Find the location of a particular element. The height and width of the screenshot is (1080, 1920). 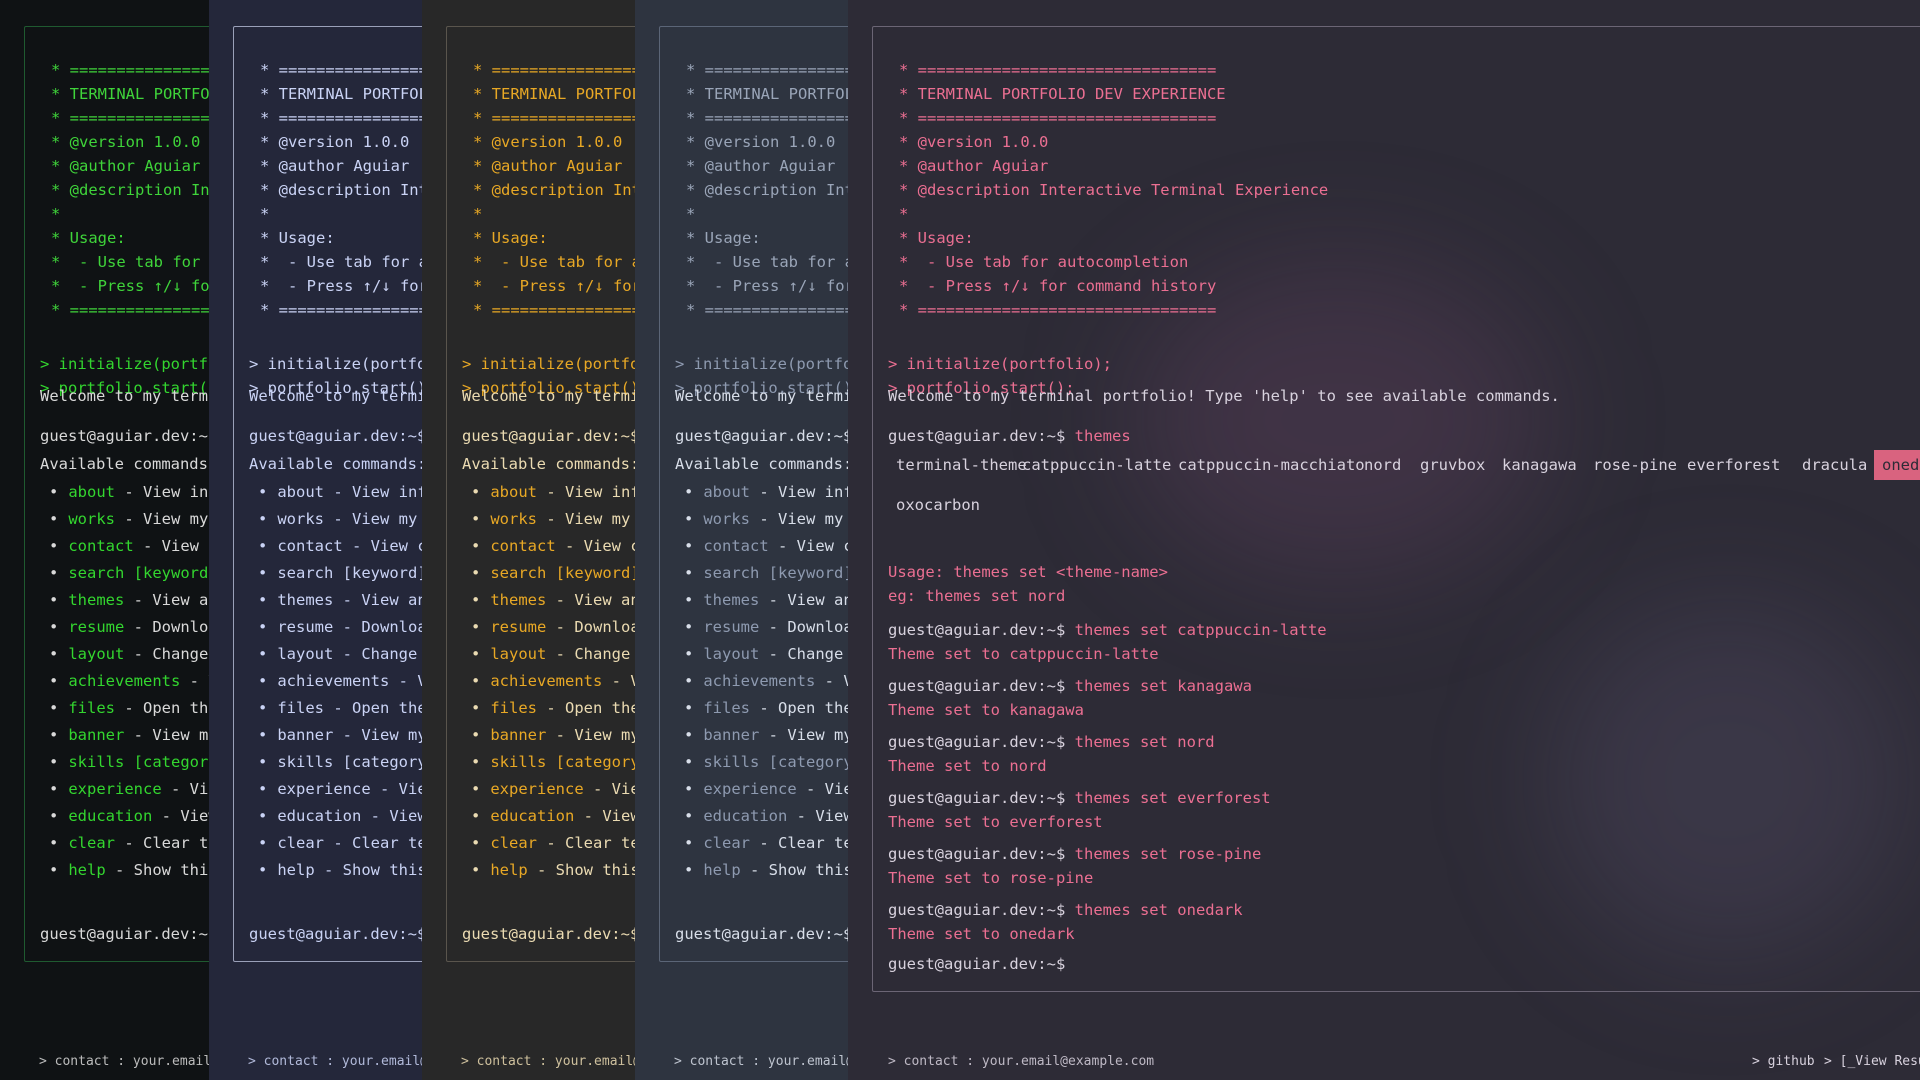

theme-option: oxocarbon is located at coordinates (938, 505).